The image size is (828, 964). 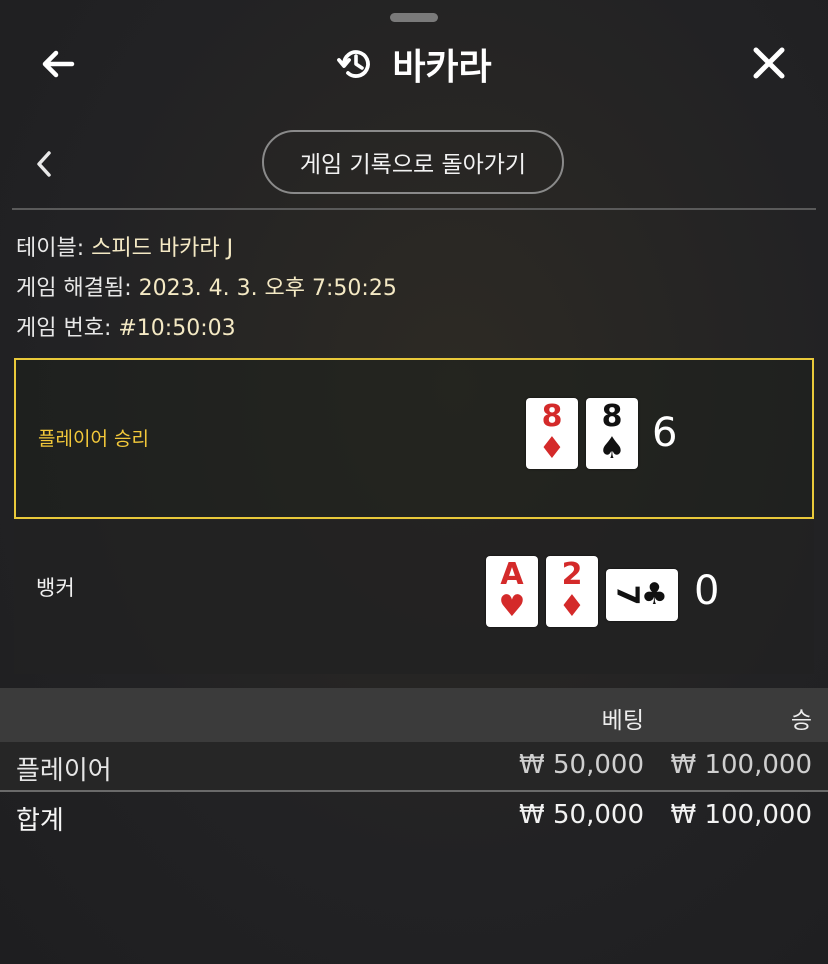 What do you see at coordinates (612, 448) in the screenshot?
I see `spade-icon: ♠` at bounding box center [612, 448].